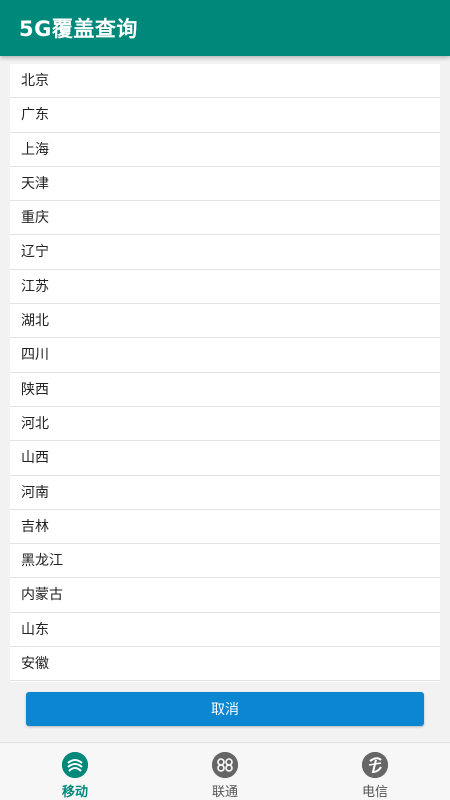  Describe the element at coordinates (225, 561) in the screenshot. I see `list-item: 黑龙江` at that location.